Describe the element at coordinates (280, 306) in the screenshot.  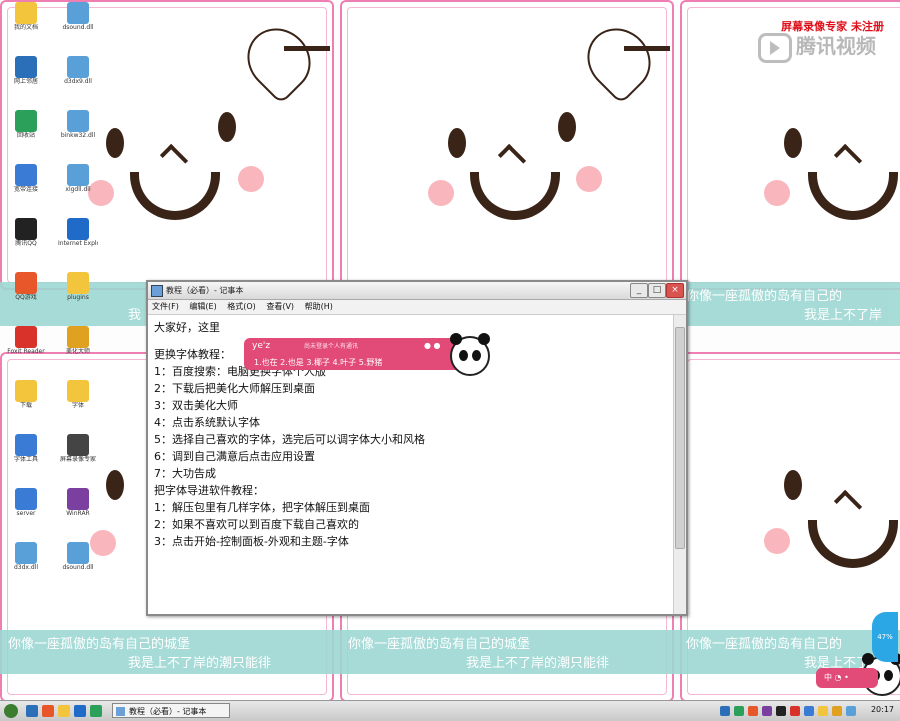
I see `menu-view: 查看(V)` at that location.